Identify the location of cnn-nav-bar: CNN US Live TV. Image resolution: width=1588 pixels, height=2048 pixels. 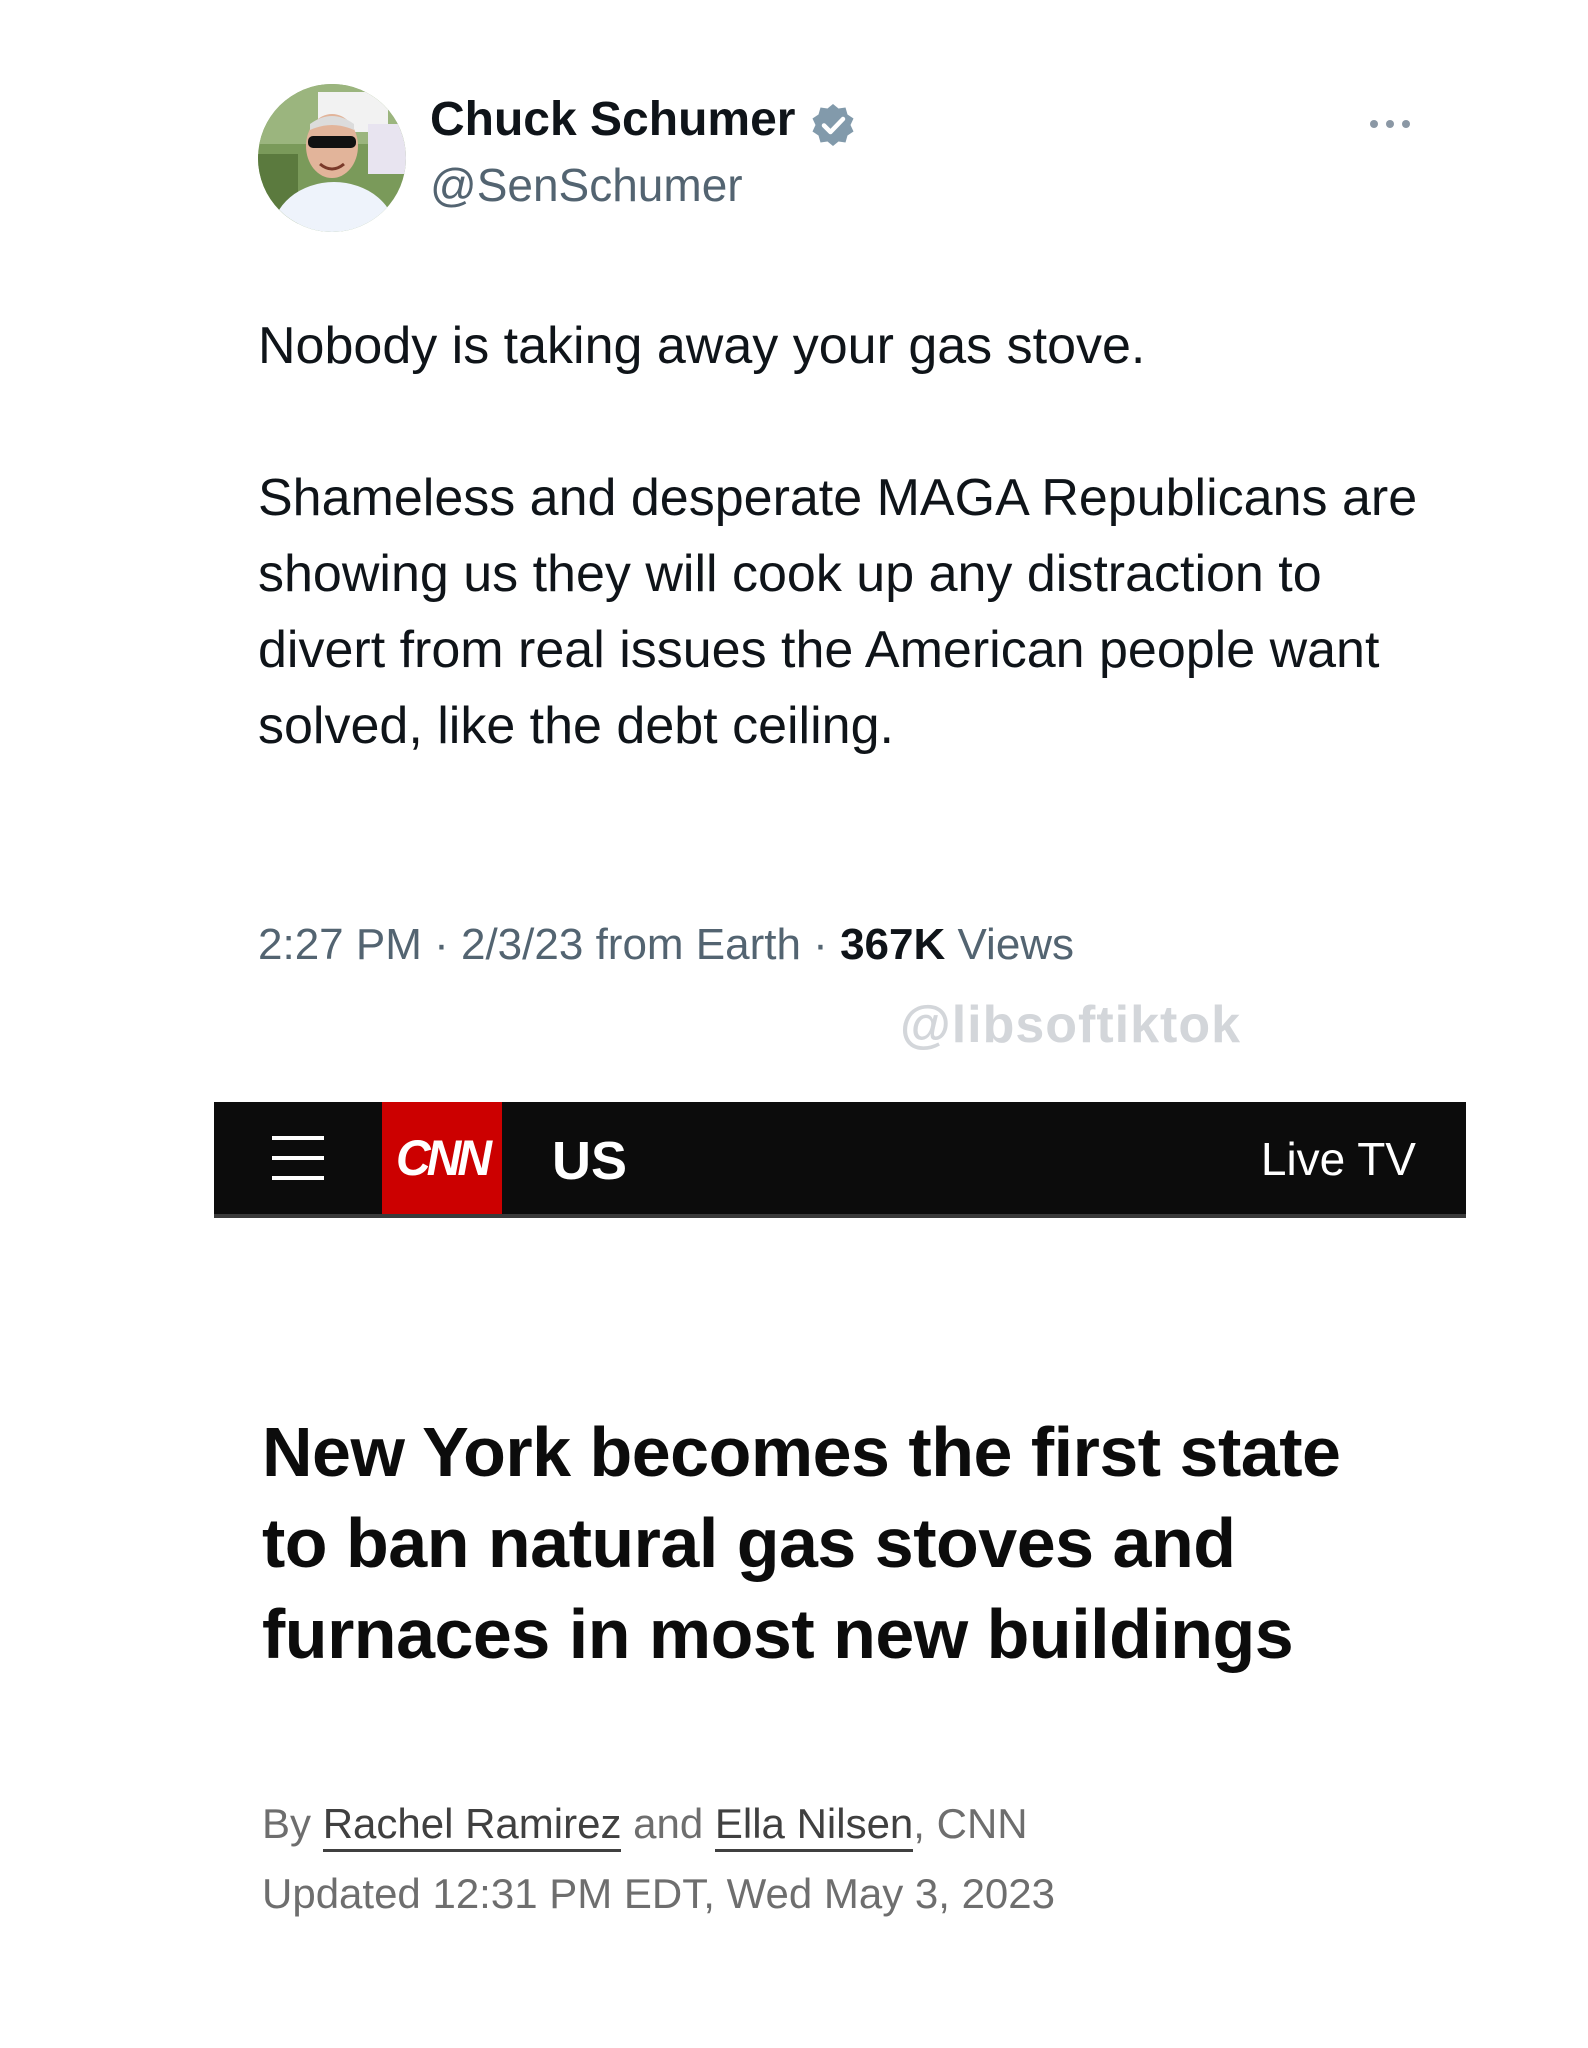
(840, 1160).